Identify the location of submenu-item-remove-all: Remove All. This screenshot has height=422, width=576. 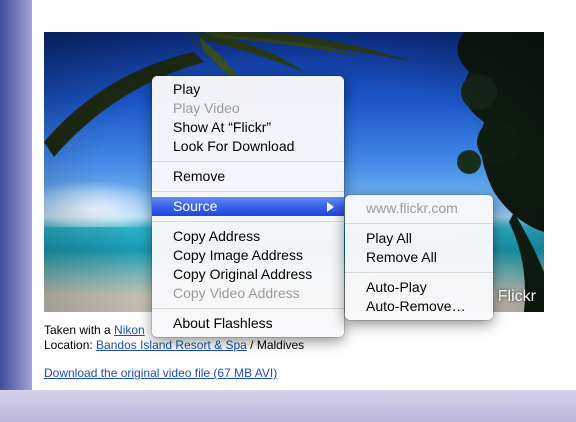
(419, 257).